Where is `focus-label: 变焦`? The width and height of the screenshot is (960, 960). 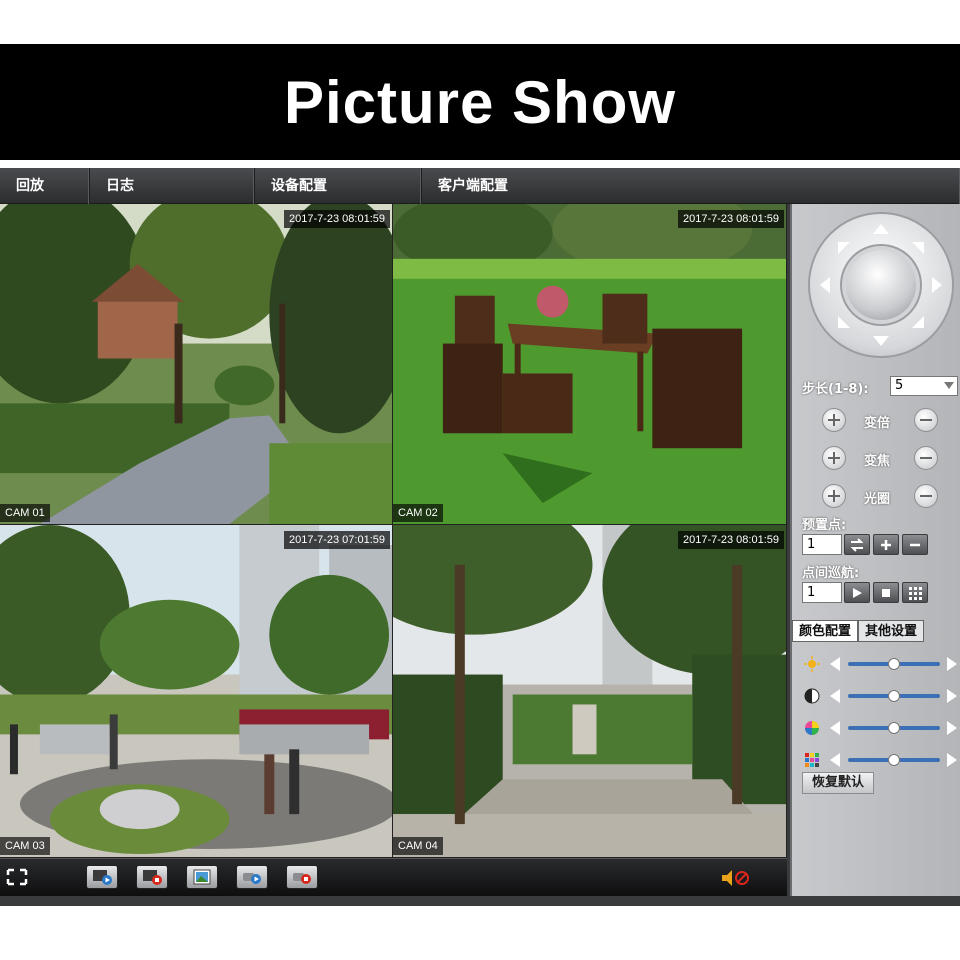 focus-label: 变焦 is located at coordinates (877, 461).